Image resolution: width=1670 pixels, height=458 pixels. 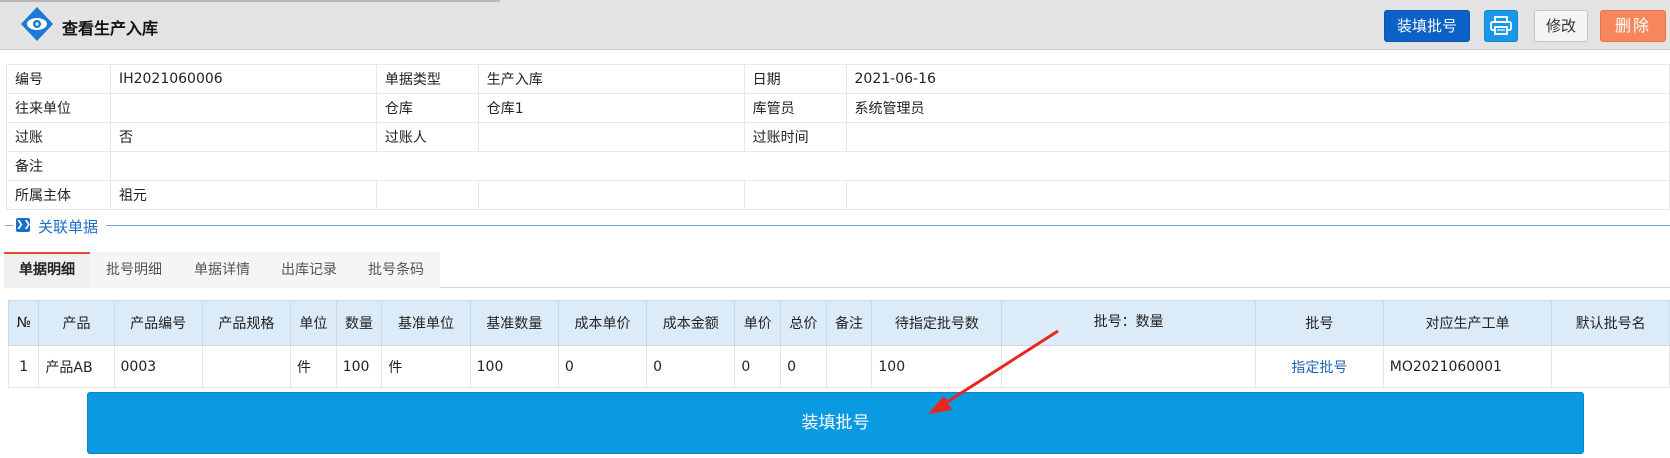 What do you see at coordinates (37, 24) in the screenshot?
I see `eye-icon` at bounding box center [37, 24].